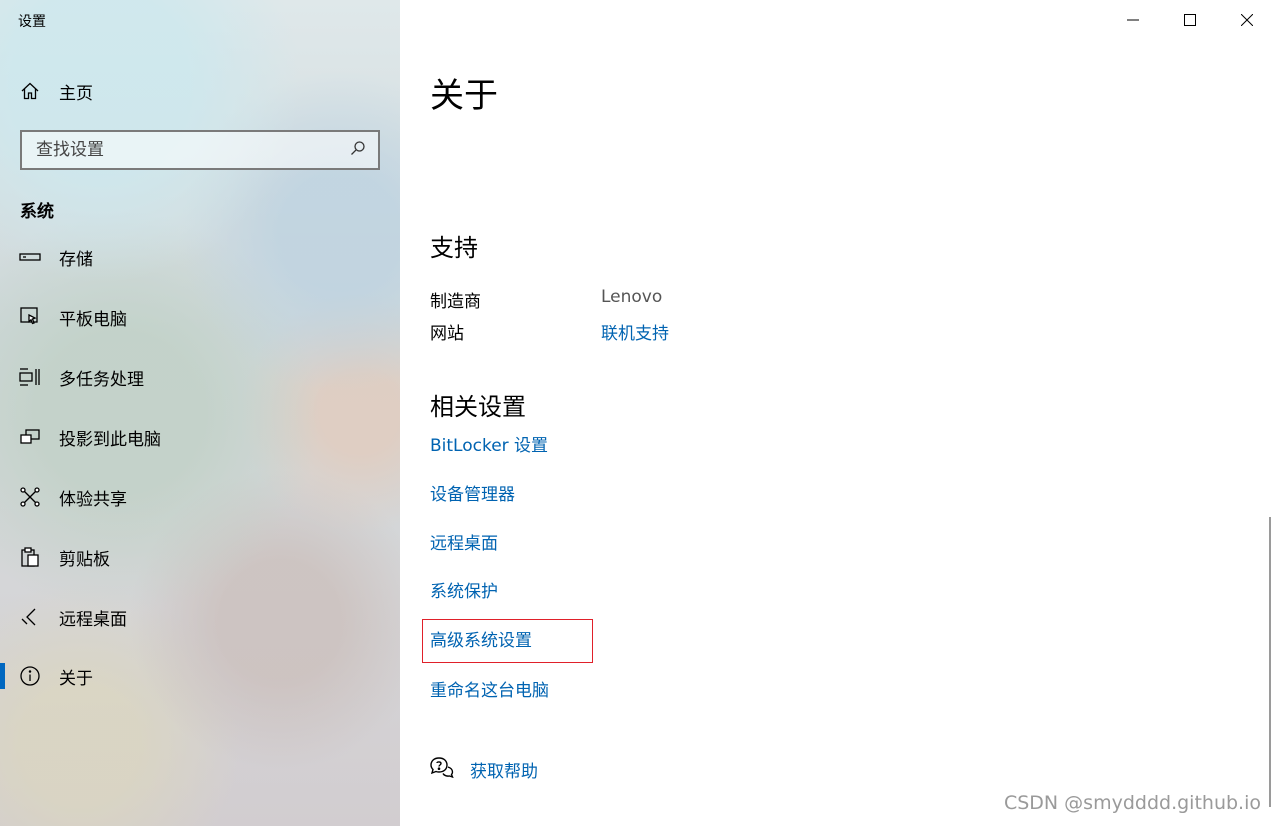 Image resolution: width=1275 pixels, height=826 pixels. What do you see at coordinates (84, 559) in the screenshot?
I see `sidebar-item-label: 剪贴板` at bounding box center [84, 559].